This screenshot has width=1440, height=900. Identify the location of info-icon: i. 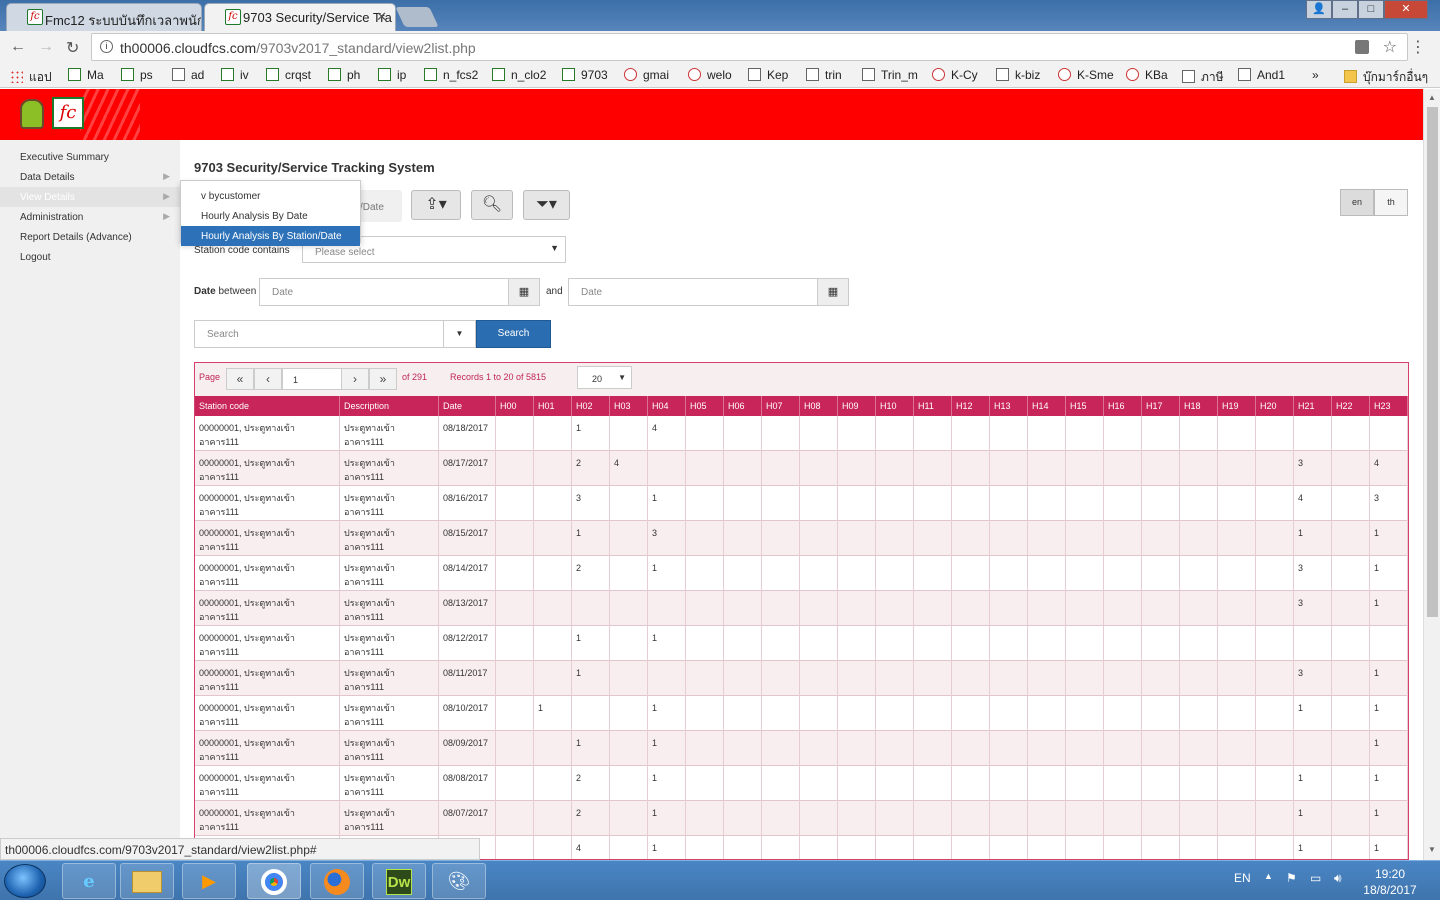
(106, 46).